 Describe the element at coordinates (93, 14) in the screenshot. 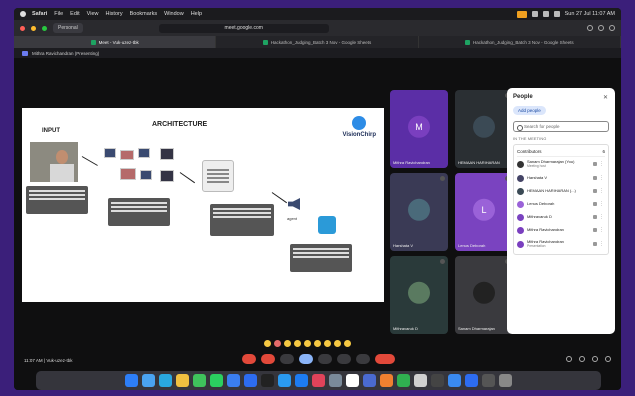

I see `menu-view: View` at that location.